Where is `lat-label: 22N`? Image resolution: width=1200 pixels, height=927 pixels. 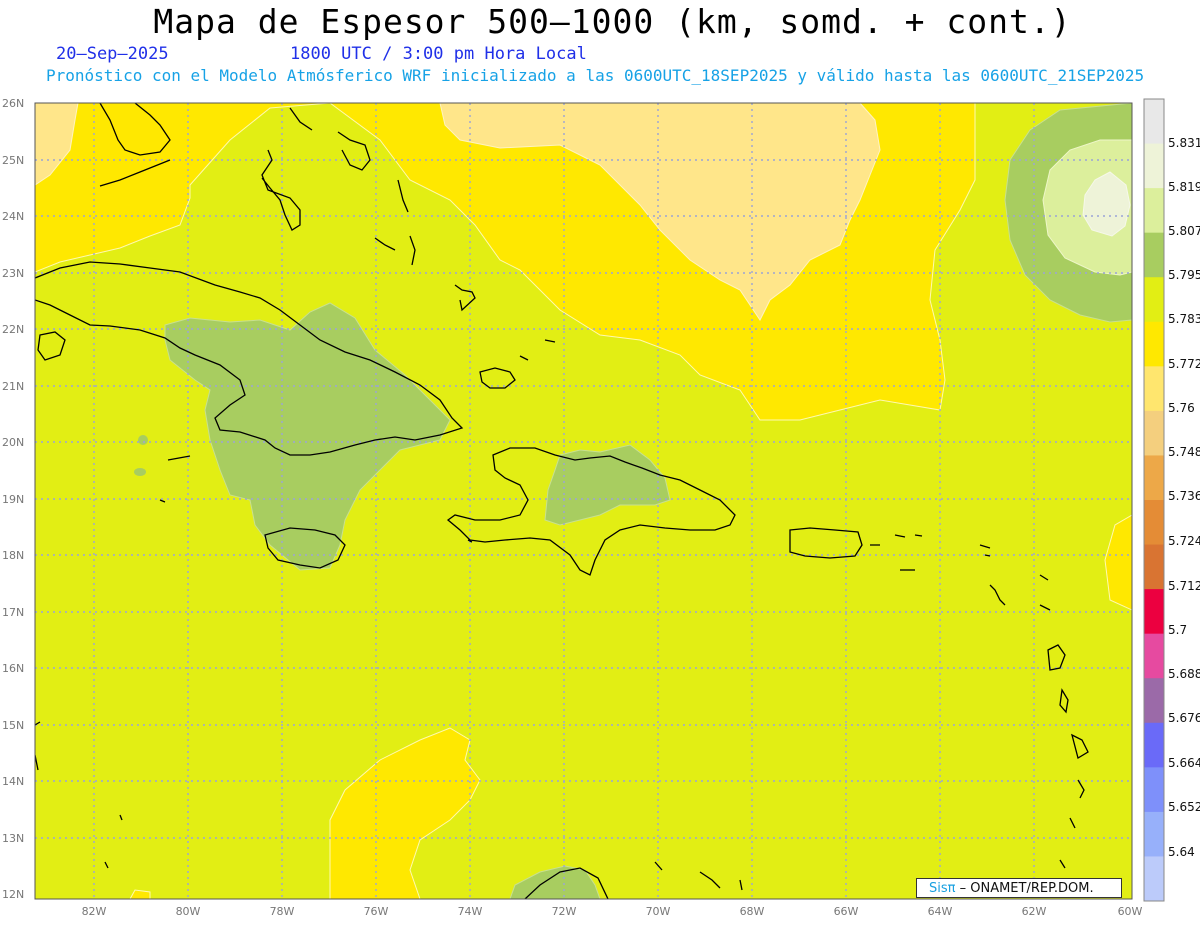
lat-label: 22N is located at coordinates (13, 329).